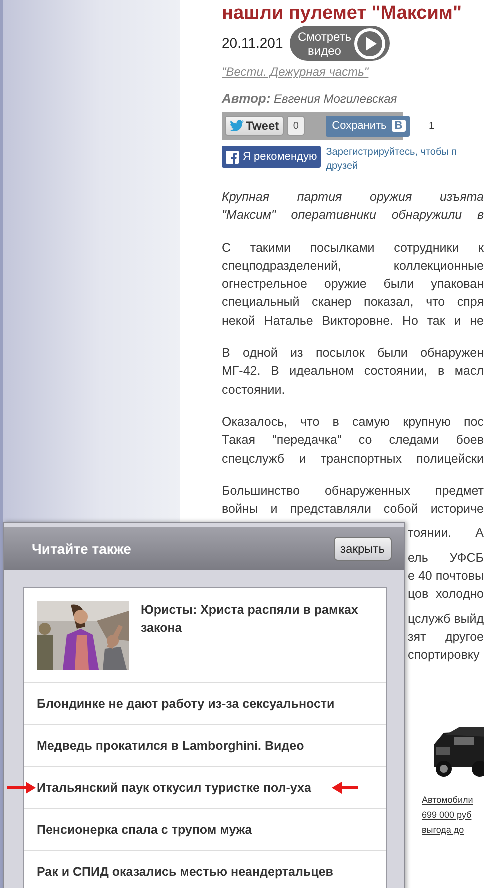 The width and height of the screenshot is (484, 888). I want to click on news-link: Итальянский паук откусил туристке пол-уха, so click(174, 787).